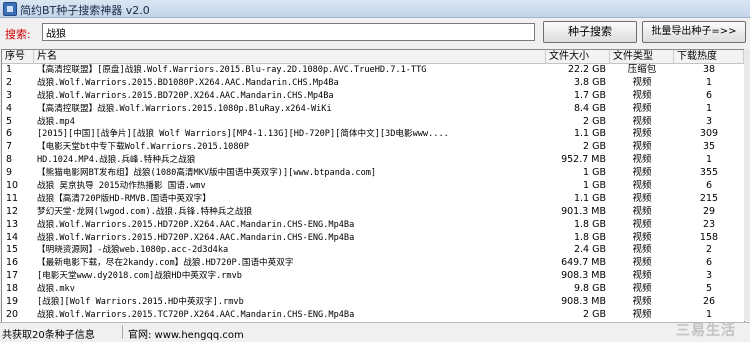  What do you see at coordinates (186, 335) in the screenshot?
I see `official-site-text: 官网: www.hengqq.com` at bounding box center [186, 335].